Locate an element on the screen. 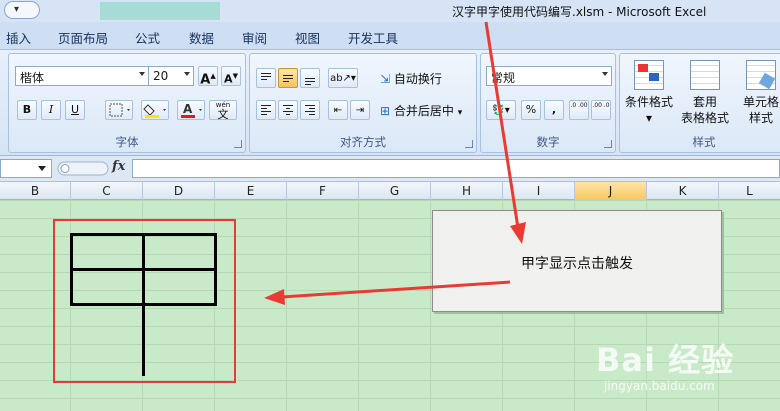 The height and width of the screenshot is (411, 780). show-jia-button: 甲字显示点击触发 is located at coordinates (577, 261).